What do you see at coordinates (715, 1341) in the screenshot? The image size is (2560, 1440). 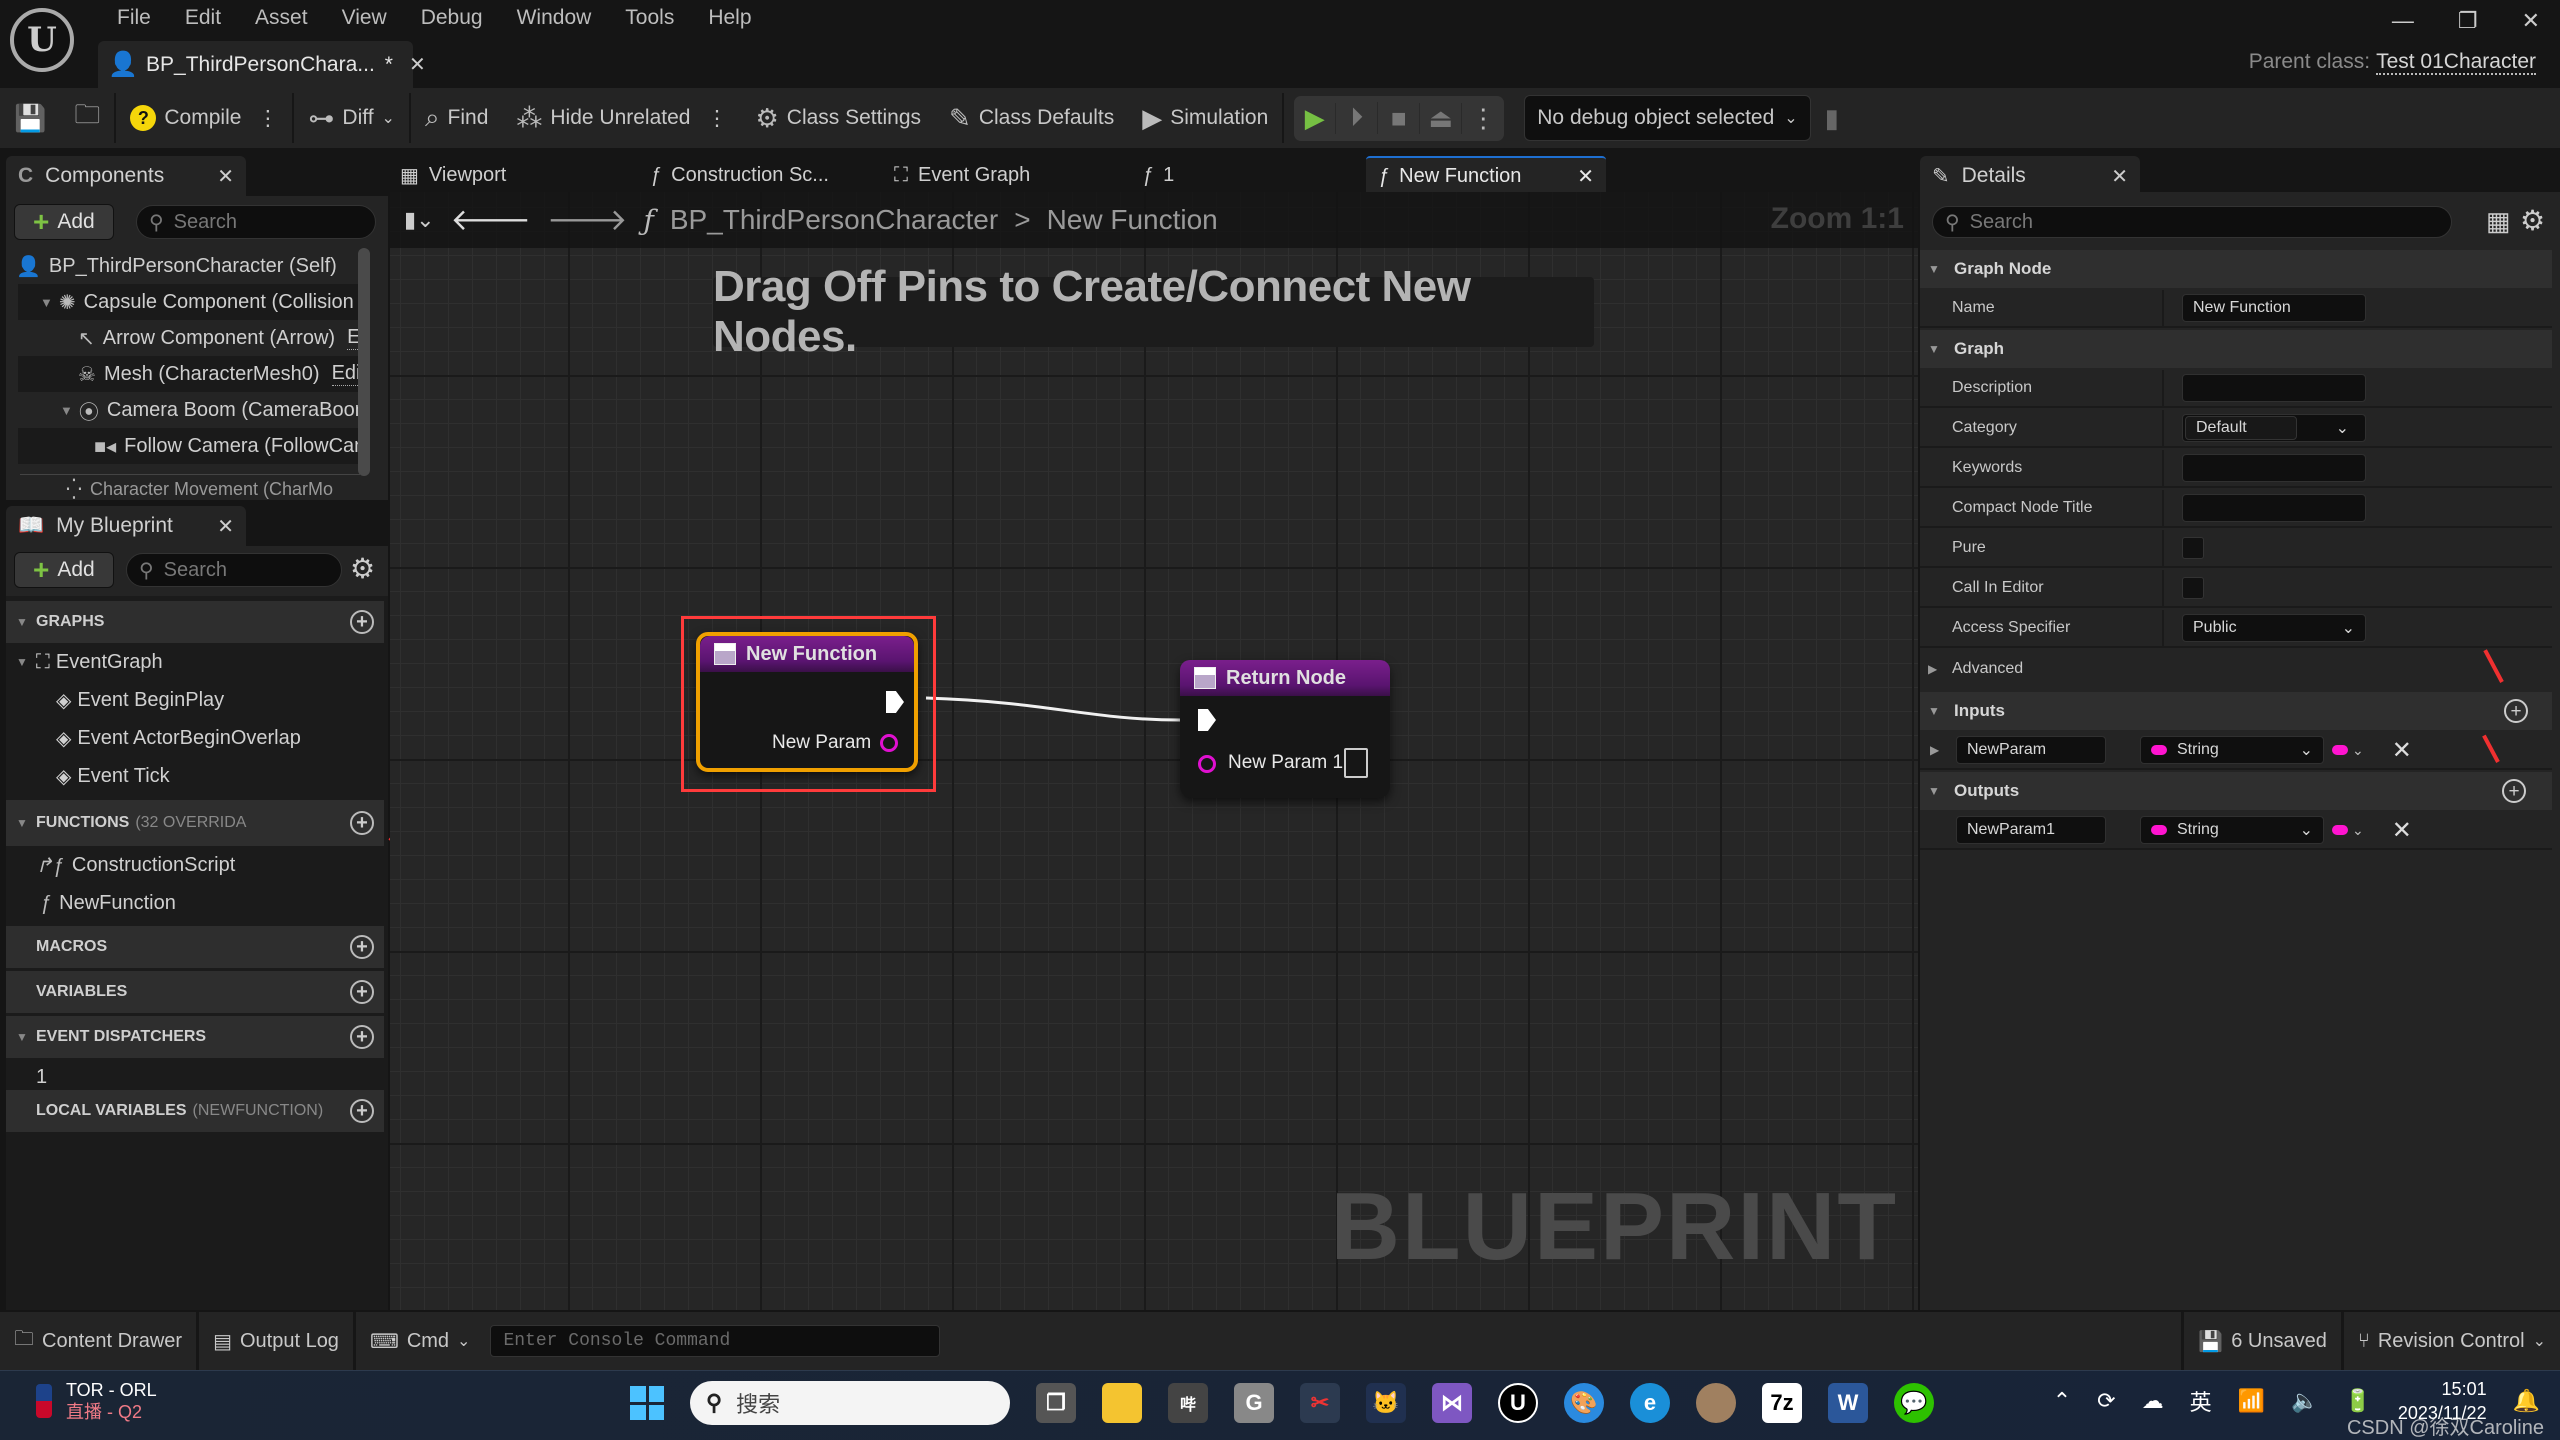 I see `console-command-input: Enter Console Command` at bounding box center [715, 1341].